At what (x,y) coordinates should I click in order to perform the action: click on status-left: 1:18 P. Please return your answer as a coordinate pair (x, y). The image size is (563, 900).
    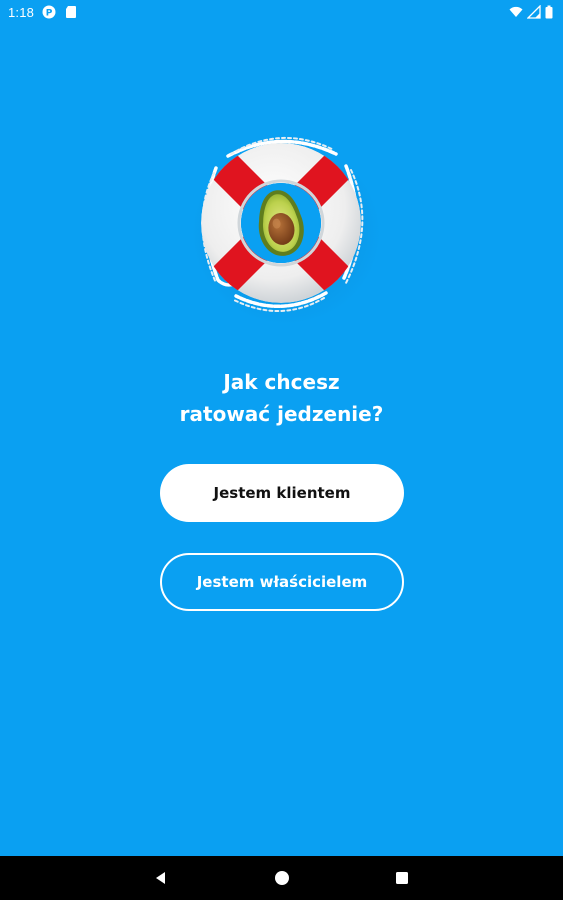
    Looking at the image, I should click on (43, 12).